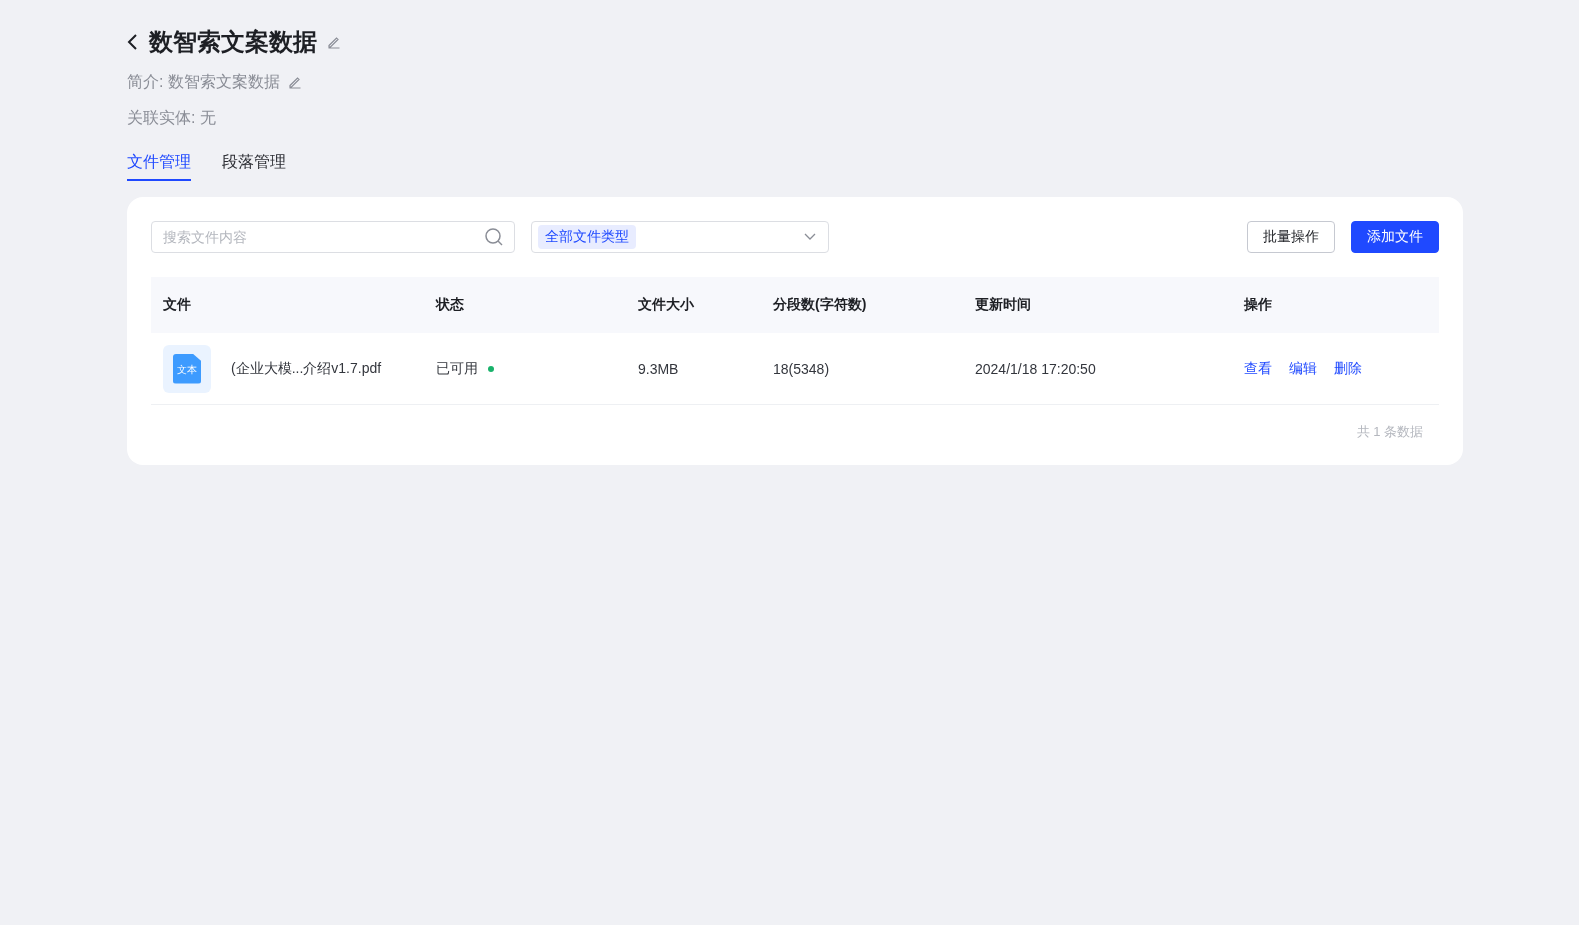 This screenshot has width=1579, height=925. I want to click on tab: 文件管理, so click(159, 166).